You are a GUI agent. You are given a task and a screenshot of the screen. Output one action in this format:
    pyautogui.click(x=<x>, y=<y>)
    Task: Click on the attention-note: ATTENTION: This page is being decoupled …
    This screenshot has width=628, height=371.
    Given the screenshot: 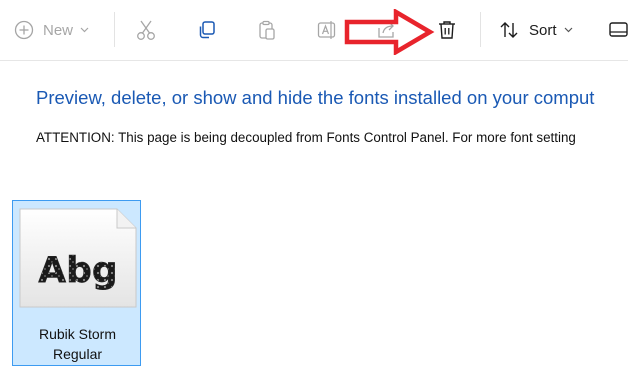 What is the action you would take?
    pyautogui.click(x=306, y=137)
    